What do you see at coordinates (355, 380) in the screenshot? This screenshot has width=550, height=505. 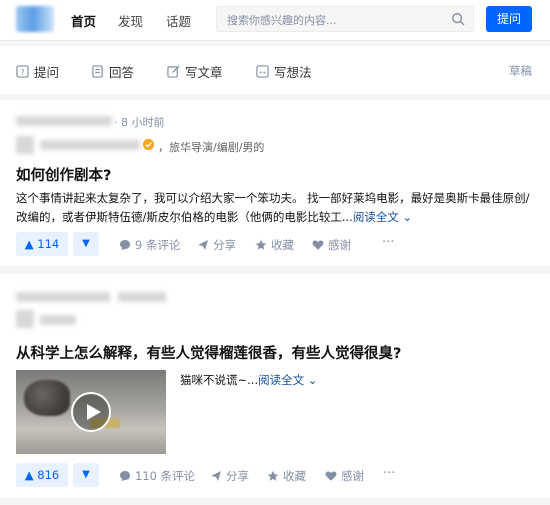 I see `answer-excerpt: 猫咪不说谎~...阅读全文 ⌄` at bounding box center [355, 380].